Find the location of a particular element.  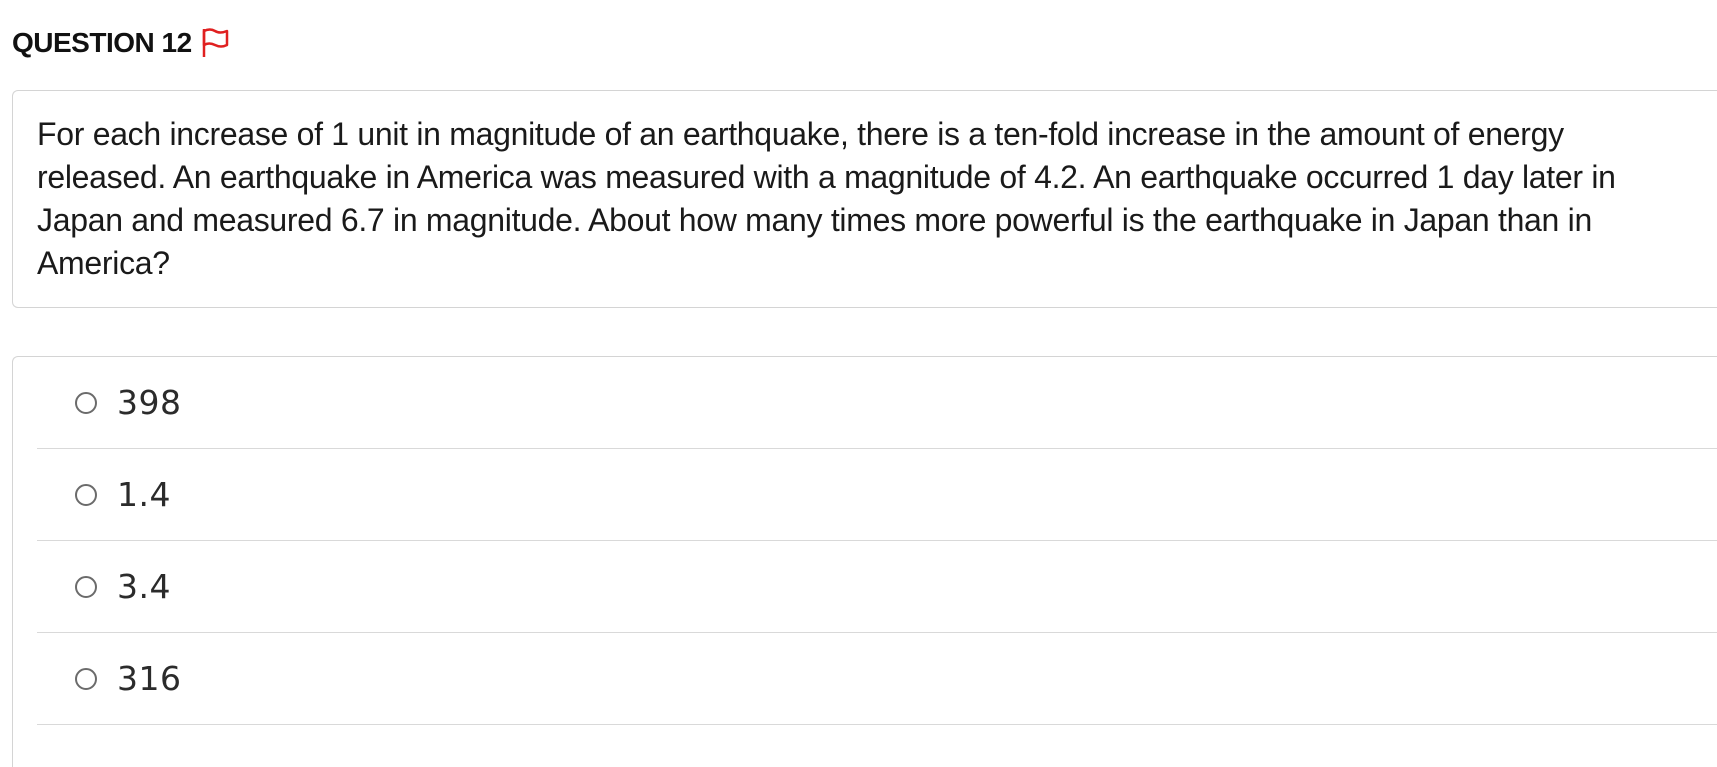

flag-icon is located at coordinates (215, 43).